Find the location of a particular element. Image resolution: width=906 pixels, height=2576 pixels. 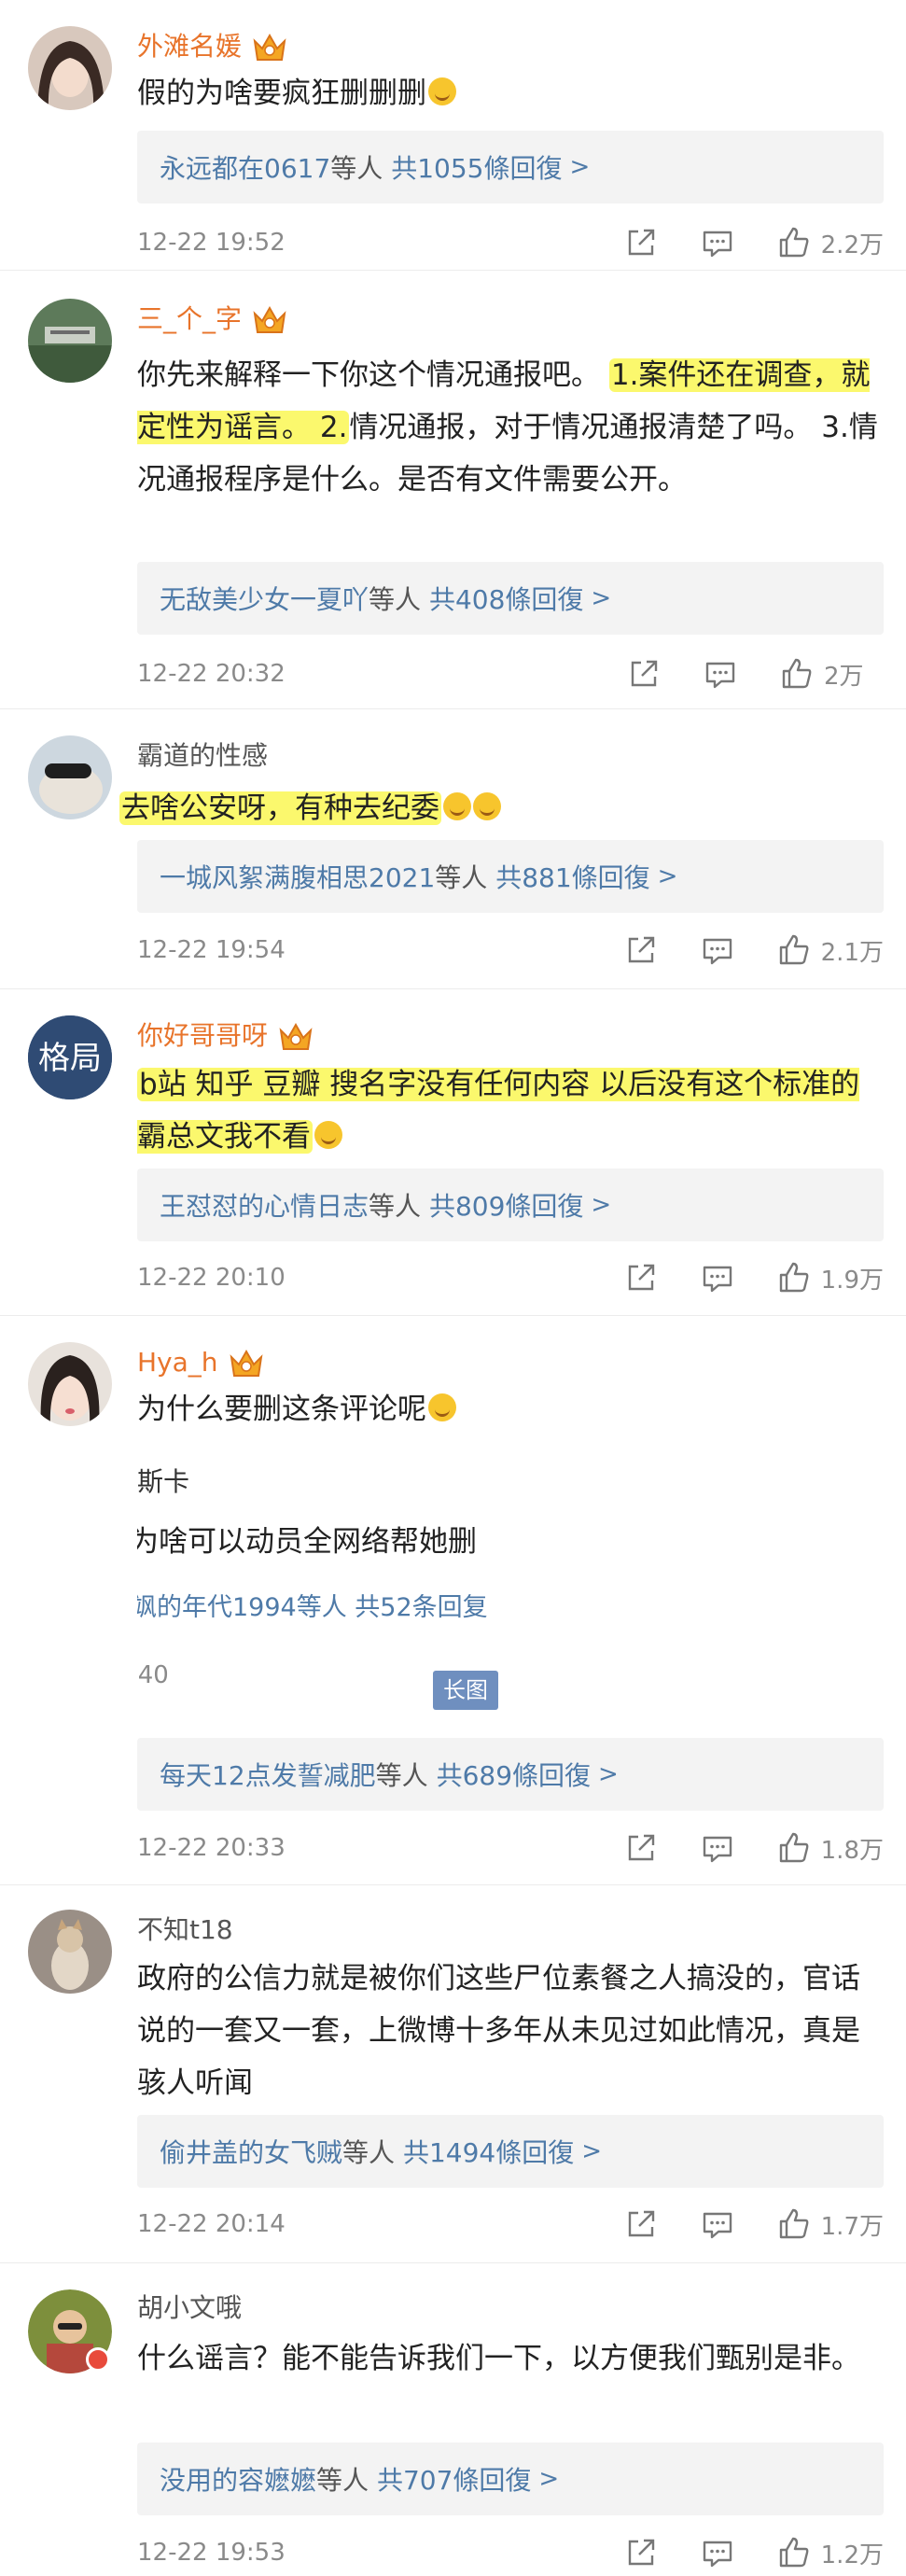

reply-summary: 永远都在0617 等人 共1055條回復 > is located at coordinates (510, 167).